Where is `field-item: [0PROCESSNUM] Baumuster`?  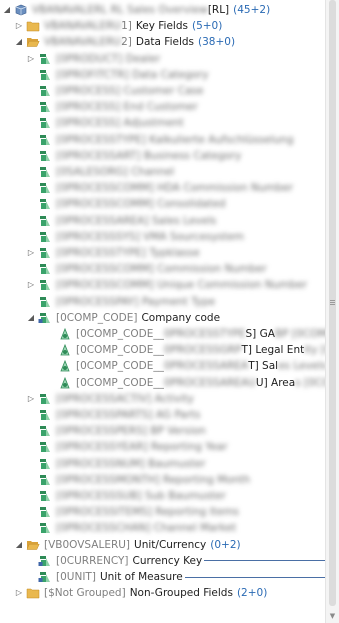 field-item: [0PROCESSNUM] Baumuster is located at coordinates (162, 464).